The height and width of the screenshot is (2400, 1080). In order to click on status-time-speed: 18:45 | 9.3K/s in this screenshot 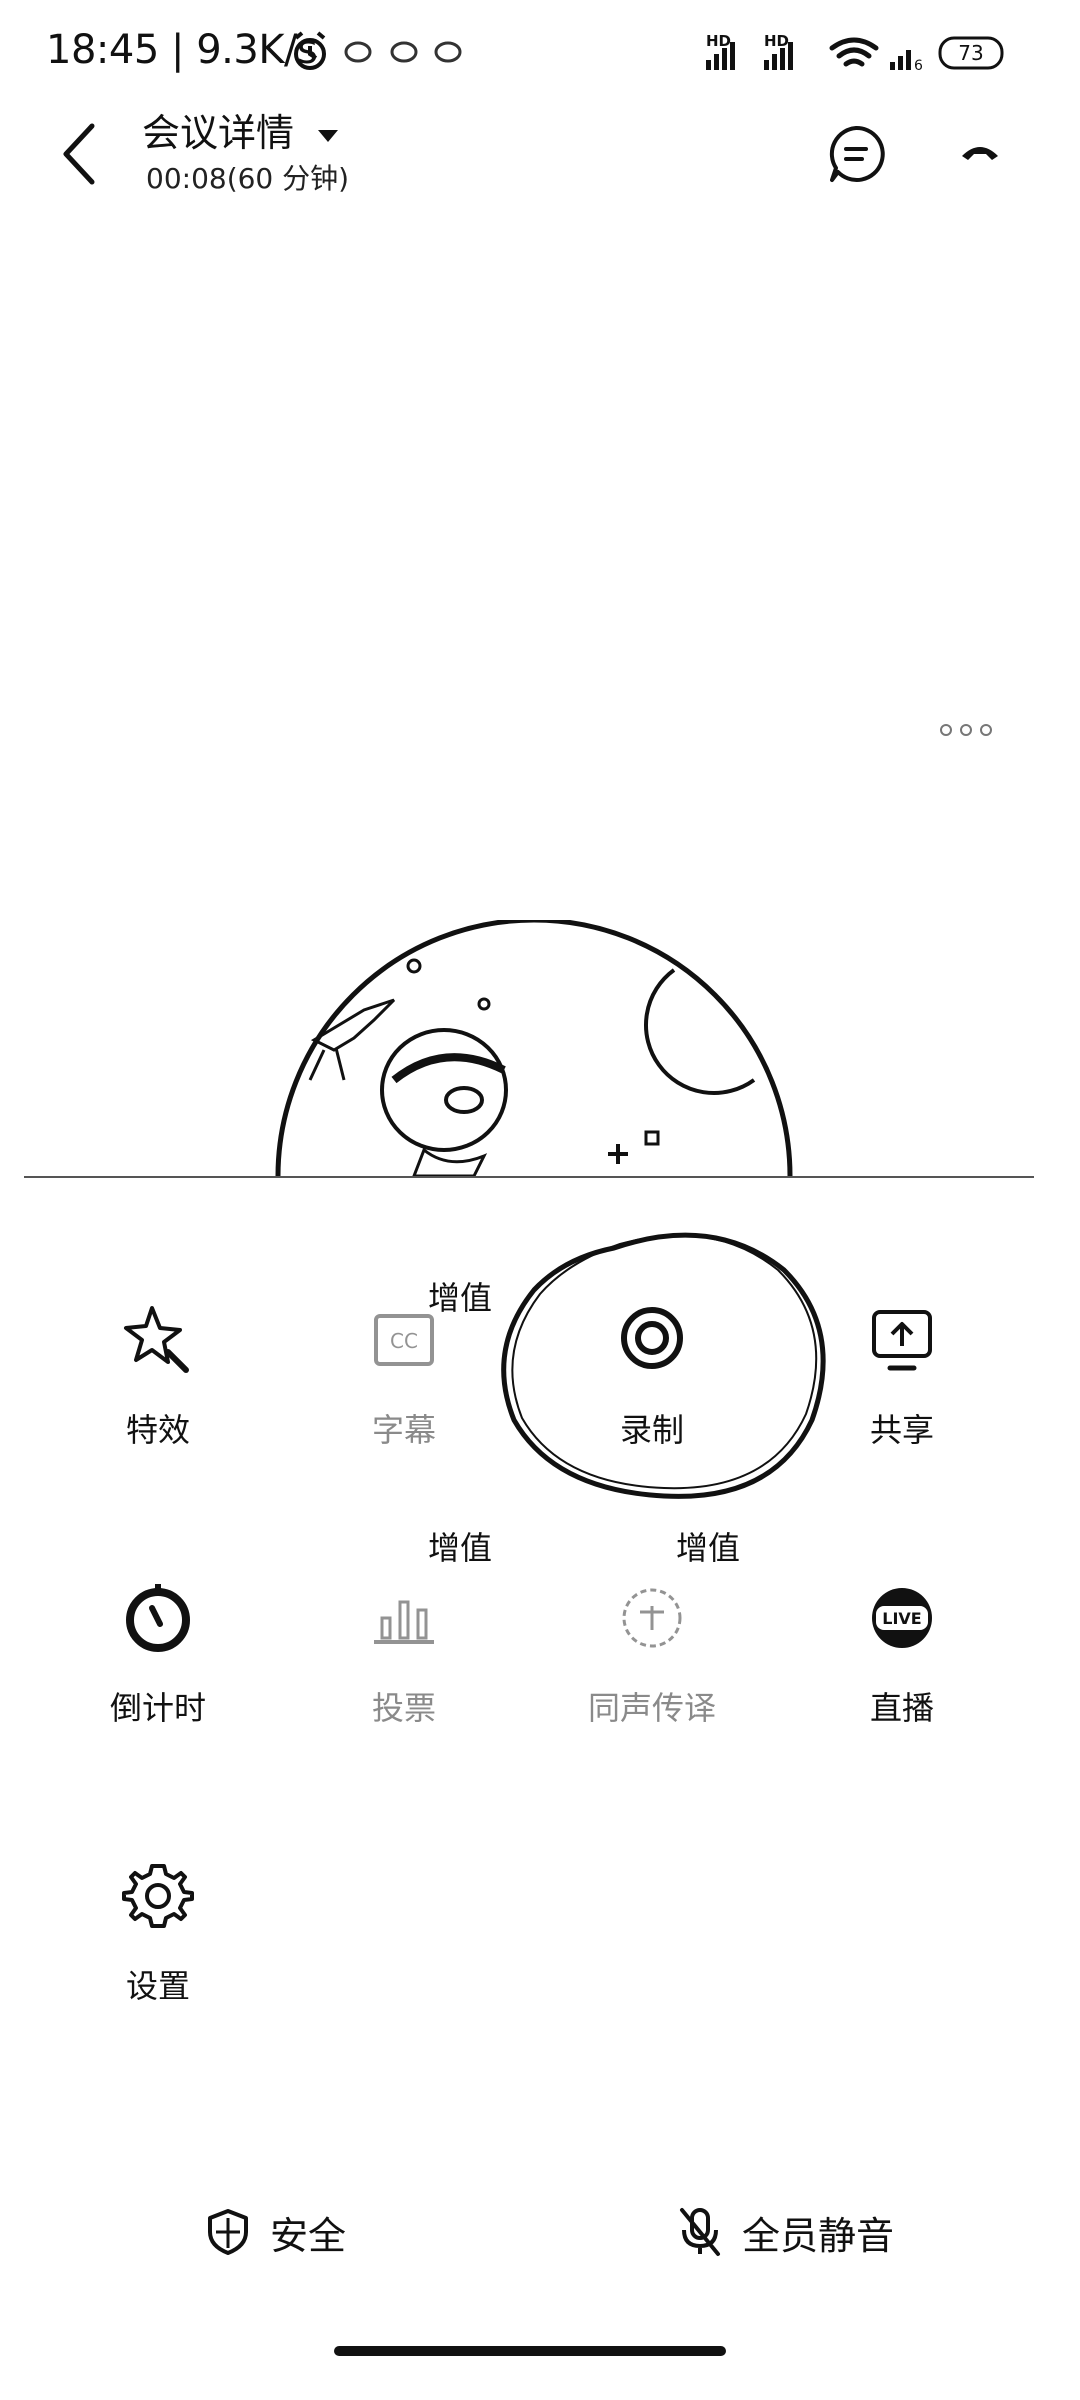, I will do `click(182, 50)`.